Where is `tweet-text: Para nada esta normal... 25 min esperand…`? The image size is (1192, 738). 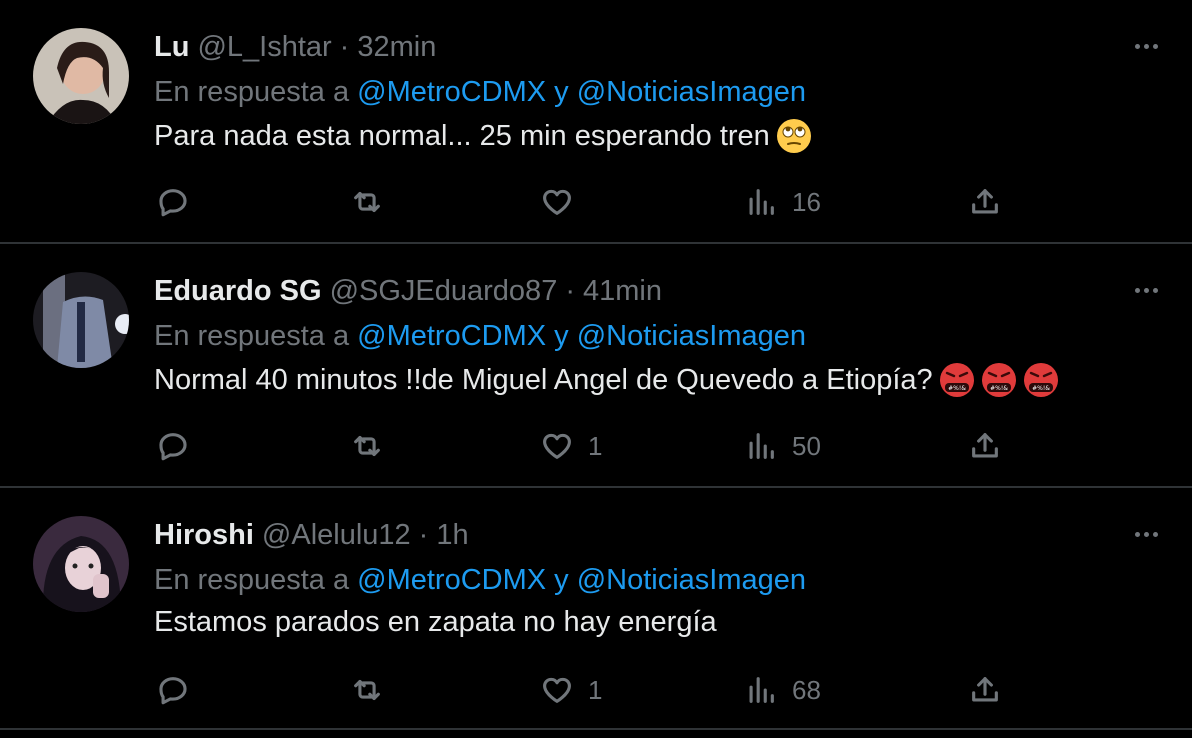 tweet-text: Para nada esta normal... 25 min esperand… is located at coordinates (483, 136).